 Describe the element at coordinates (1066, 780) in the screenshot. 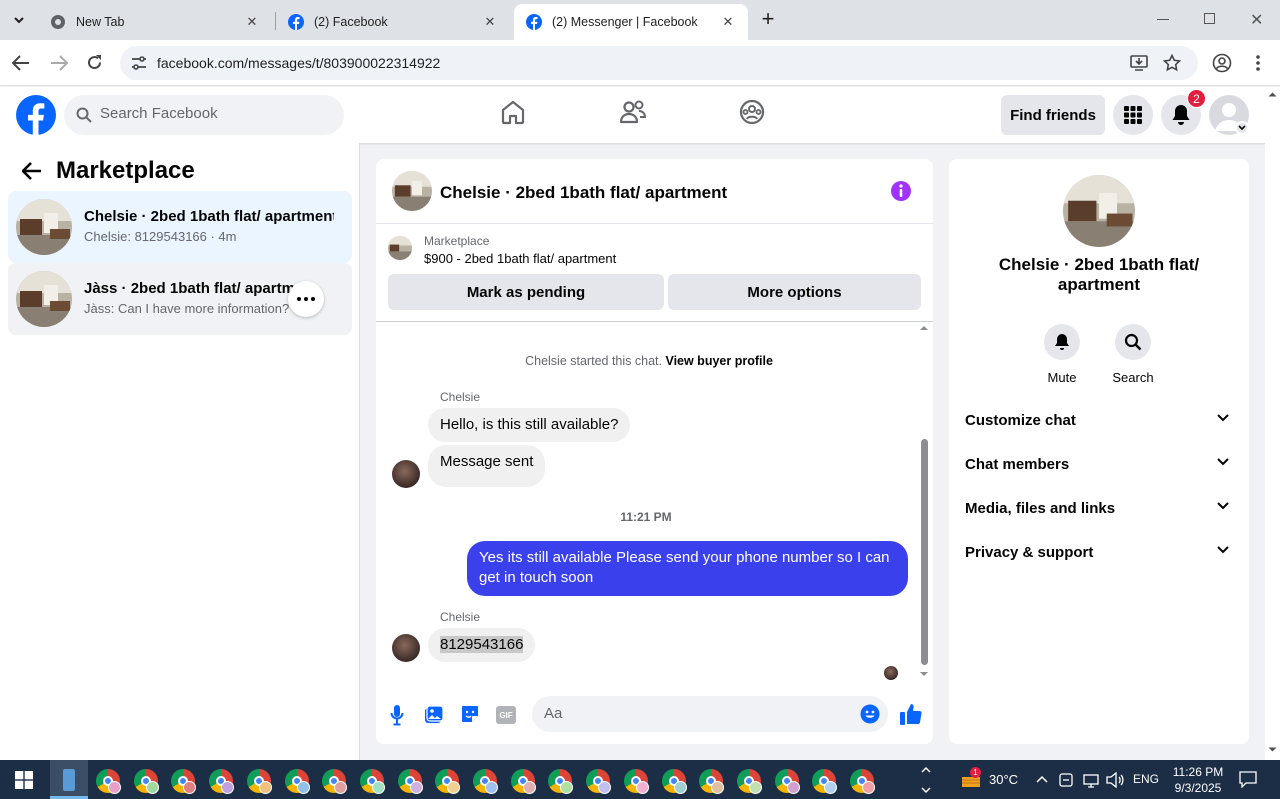

I see `meet-now-icon` at that location.